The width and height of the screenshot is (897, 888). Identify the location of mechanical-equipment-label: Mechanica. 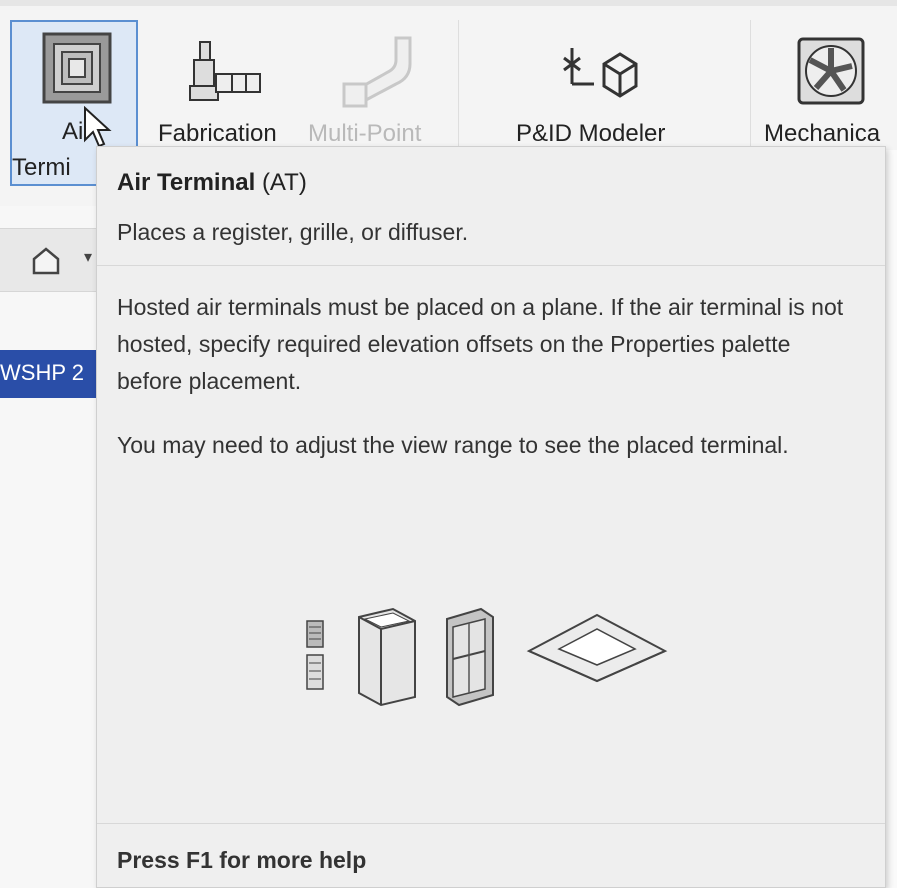
(822, 133).